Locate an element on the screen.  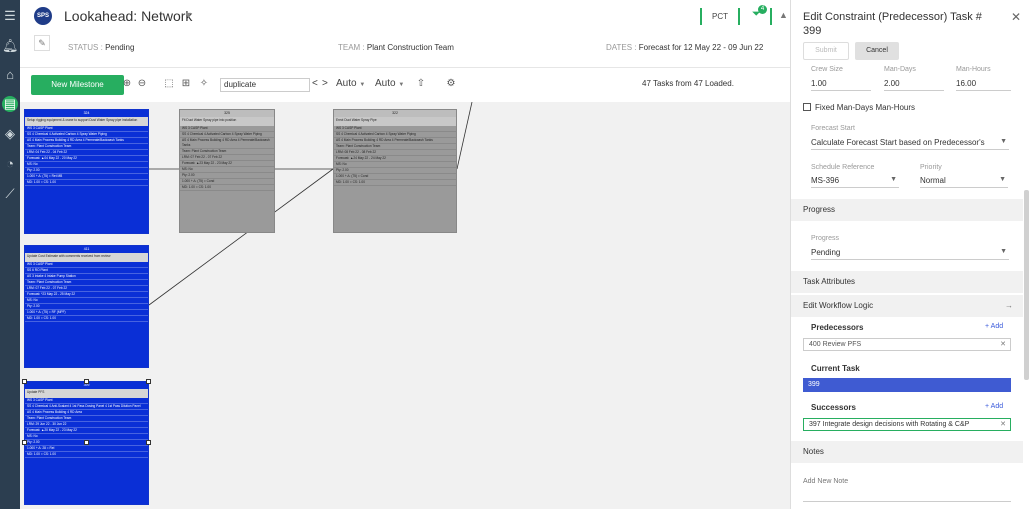
task-number: 322 is located at coordinates (395, 113).